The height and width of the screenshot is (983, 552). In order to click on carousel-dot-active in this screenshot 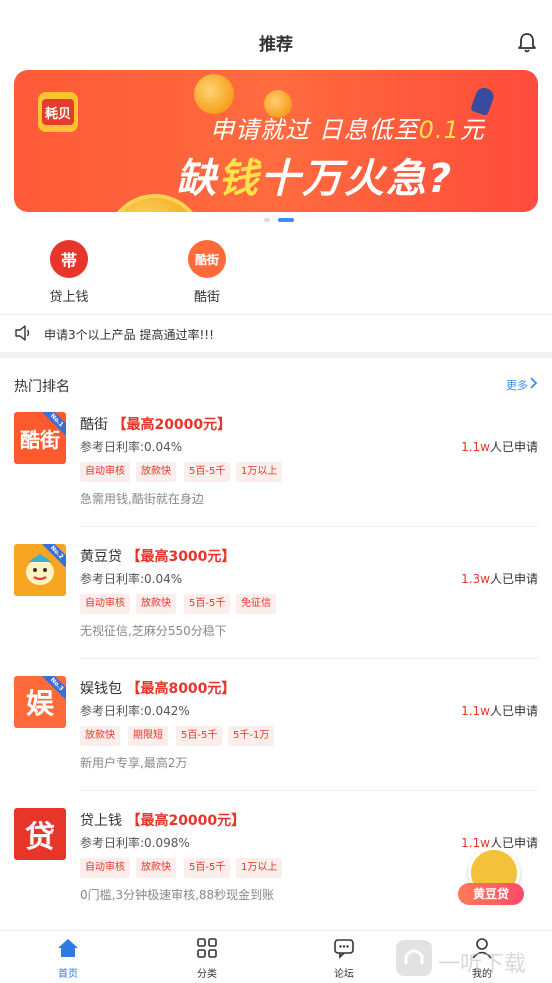, I will do `click(286, 220)`.